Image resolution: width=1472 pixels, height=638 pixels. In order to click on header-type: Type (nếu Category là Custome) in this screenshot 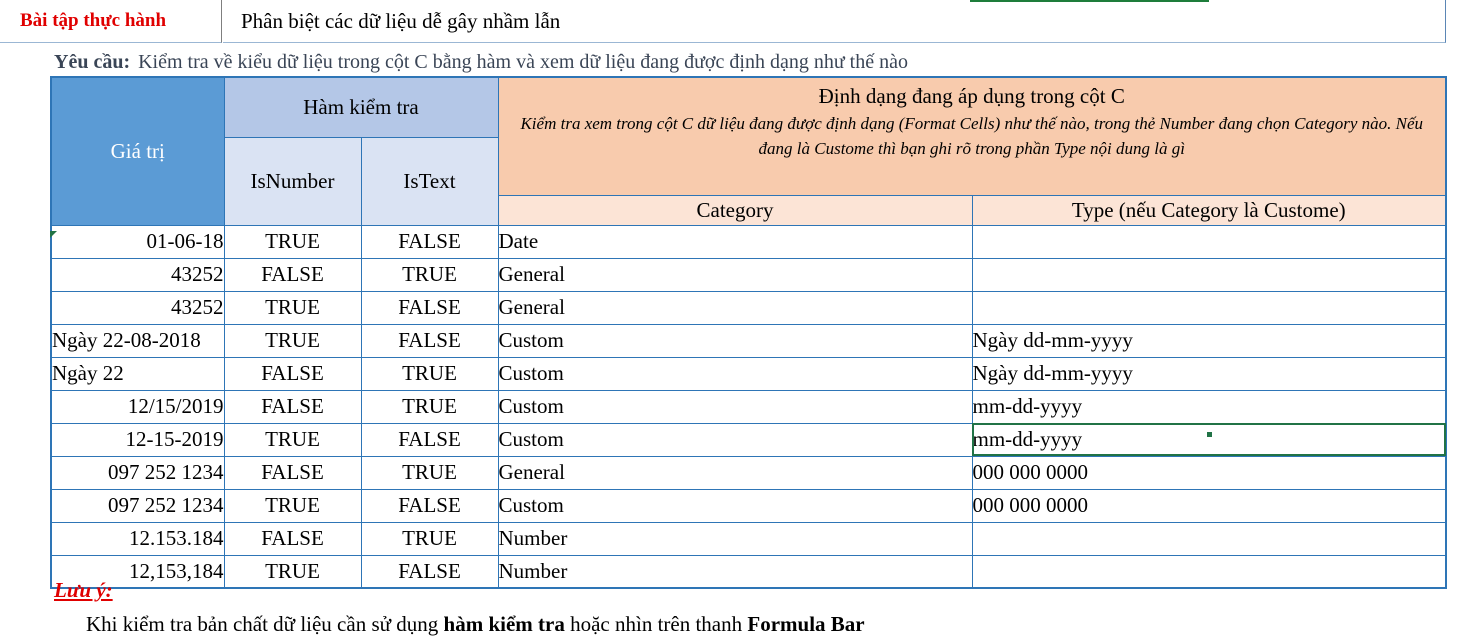, I will do `click(1209, 210)`.